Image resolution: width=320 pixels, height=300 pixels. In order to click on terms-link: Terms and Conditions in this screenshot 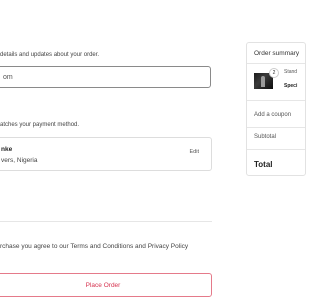, I will do `click(101, 246)`.